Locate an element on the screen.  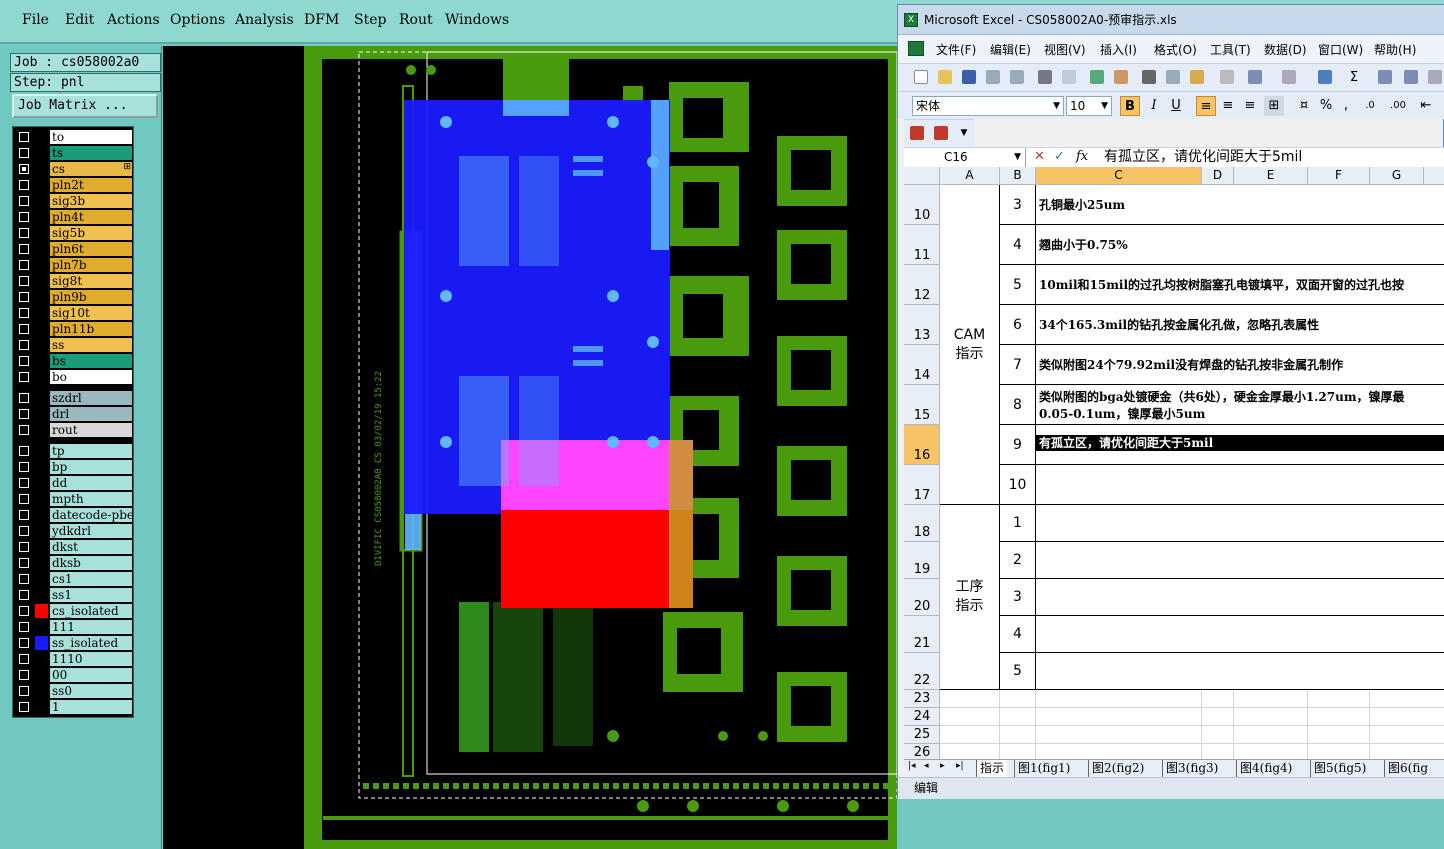
layer-name: sig5b is located at coordinates (91, 233).